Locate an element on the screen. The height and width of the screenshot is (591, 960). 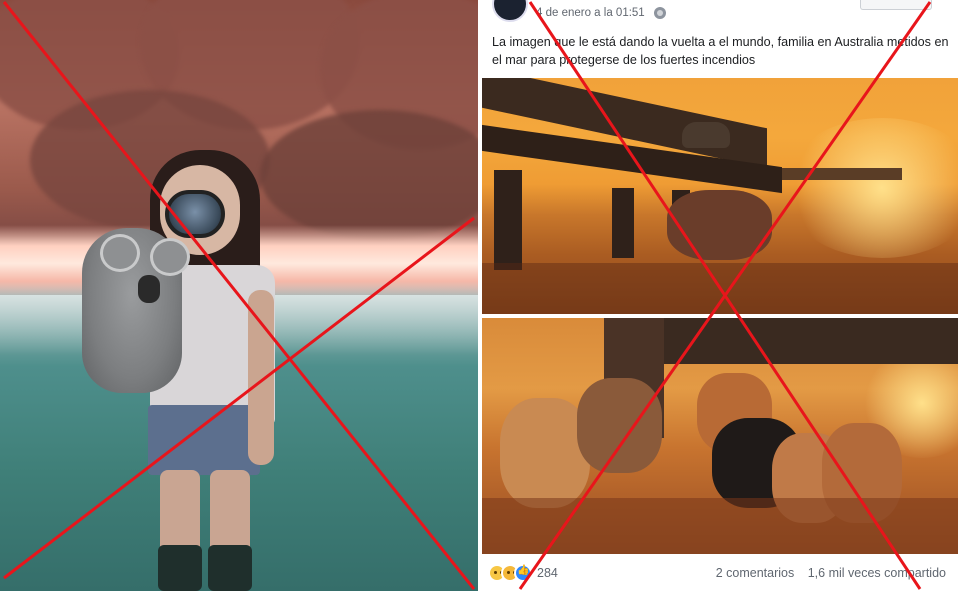
dog-on-pier is located at coordinates (706, 135).